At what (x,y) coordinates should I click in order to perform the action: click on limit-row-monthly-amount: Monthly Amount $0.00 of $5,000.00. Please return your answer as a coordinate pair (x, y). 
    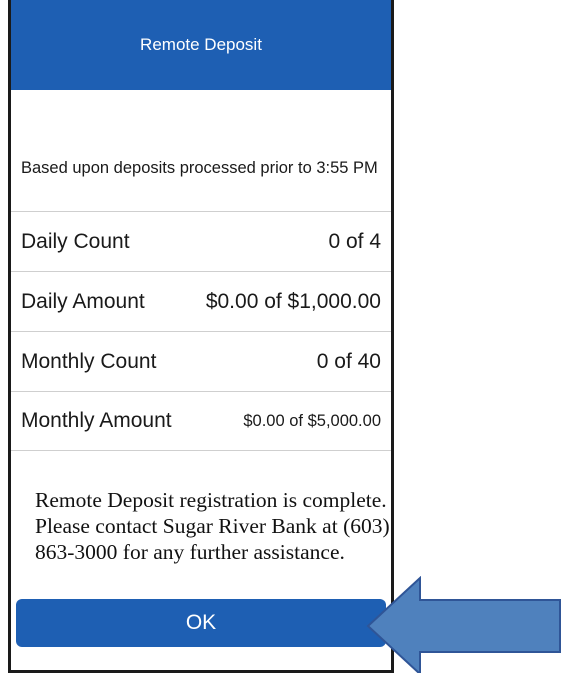
    Looking at the image, I should click on (201, 421).